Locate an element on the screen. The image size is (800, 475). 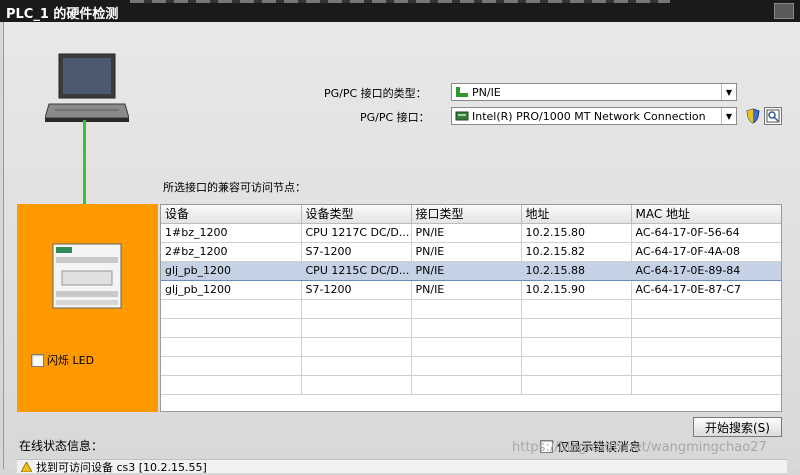
status-message: 找到可访问设备 cs3 [10.2.15.55] is located at coordinates (121, 467).